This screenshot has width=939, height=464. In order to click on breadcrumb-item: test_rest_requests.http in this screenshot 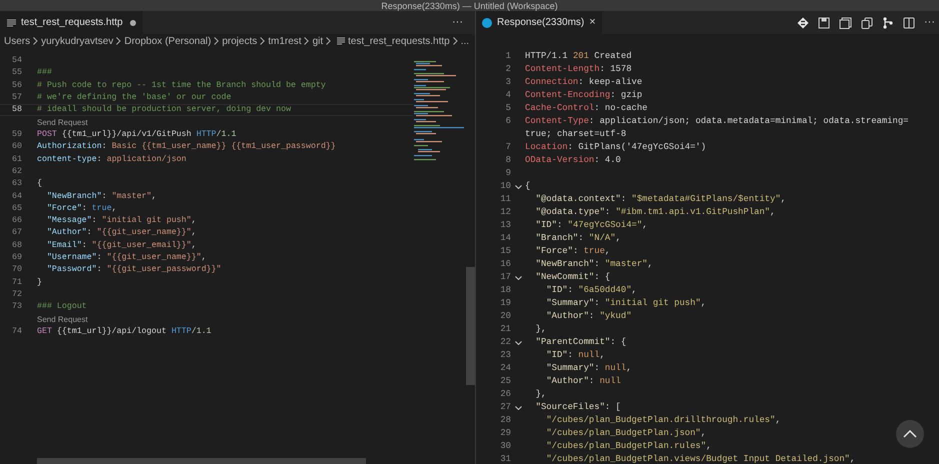, I will do `click(399, 41)`.